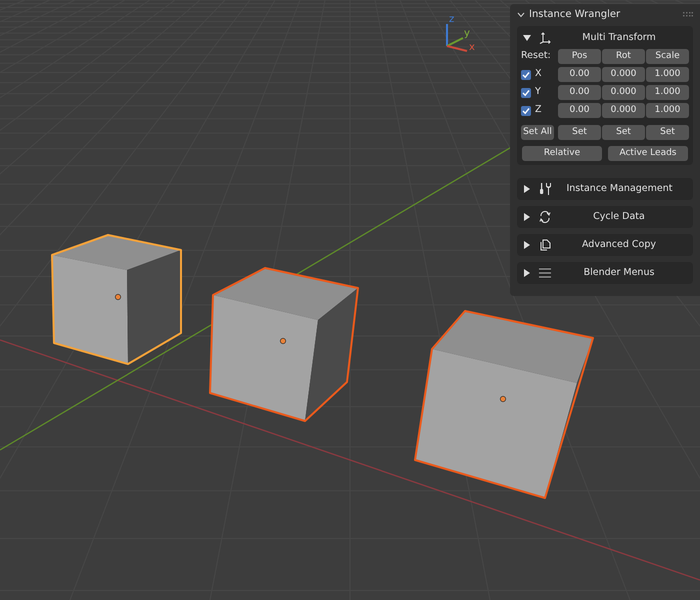 The height and width of the screenshot is (600, 700). Describe the element at coordinates (545, 273) in the screenshot. I see `menu-lines-icon` at that location.